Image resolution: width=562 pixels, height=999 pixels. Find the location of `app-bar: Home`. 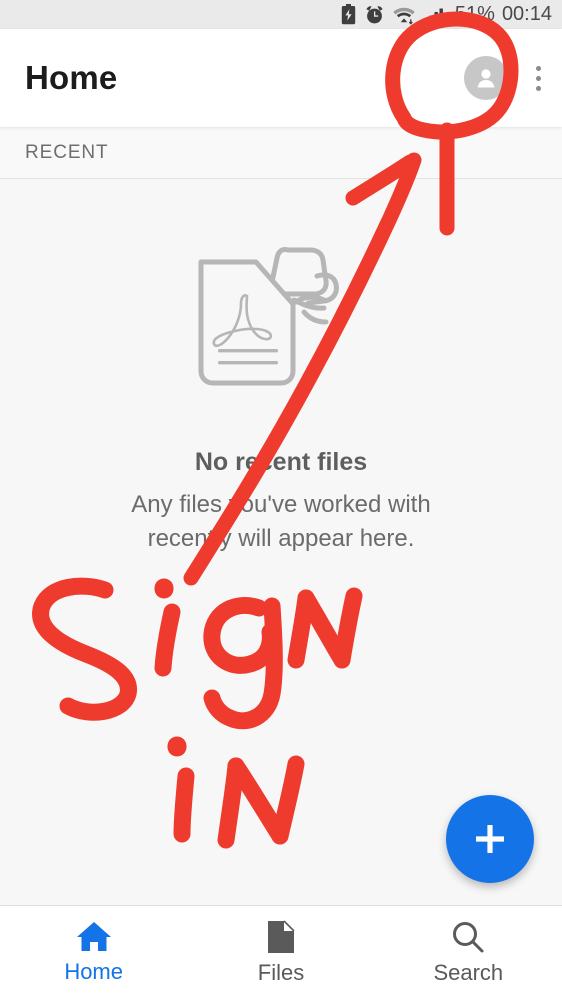

app-bar: Home is located at coordinates (281, 78).